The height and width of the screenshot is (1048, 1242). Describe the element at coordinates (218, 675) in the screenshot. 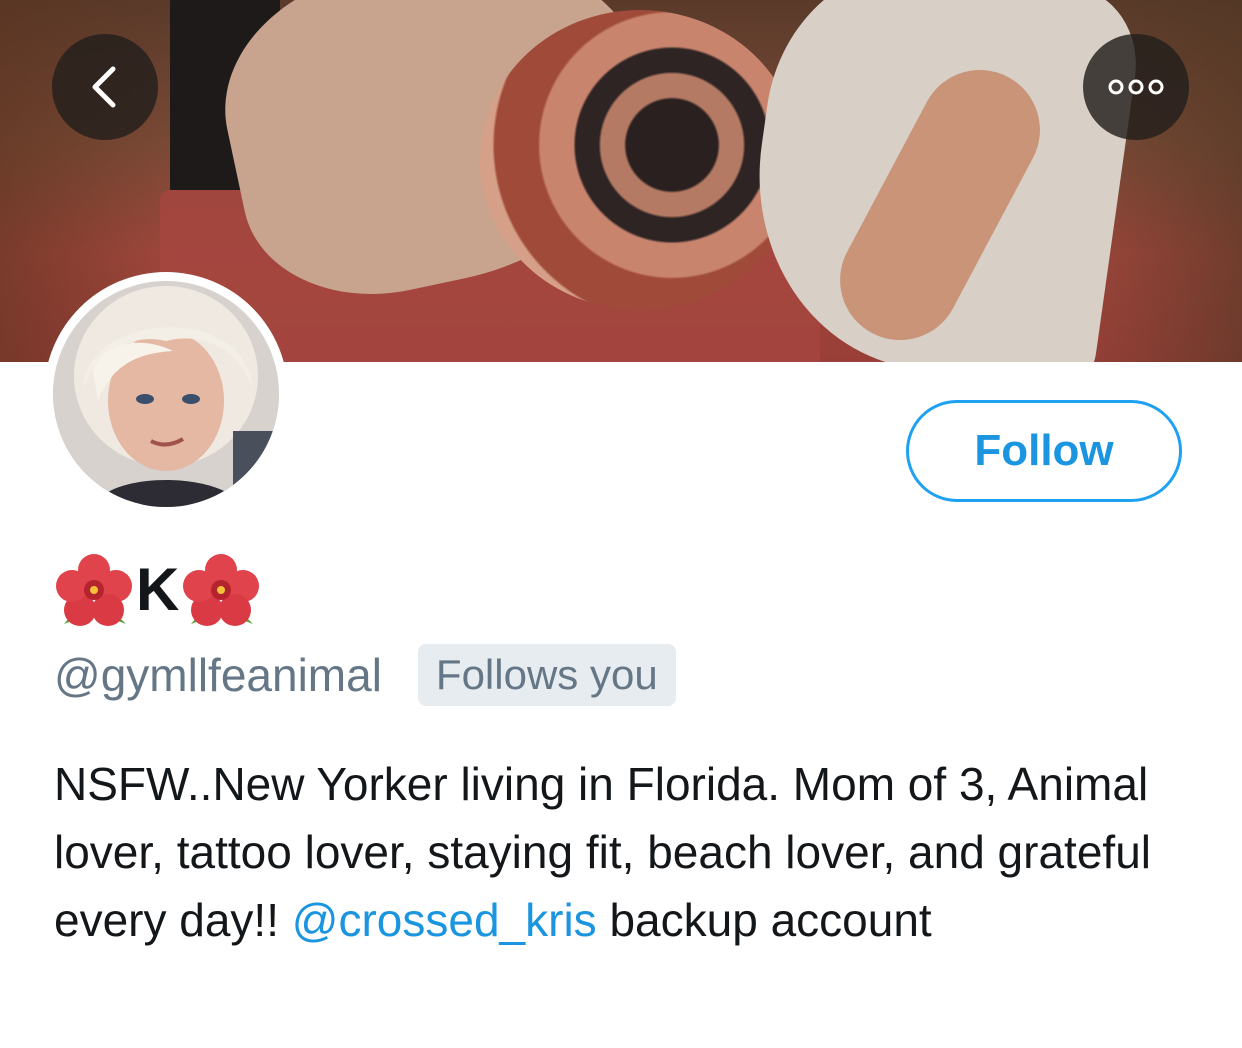

I see `user-handle: @gymllfeanimal` at that location.